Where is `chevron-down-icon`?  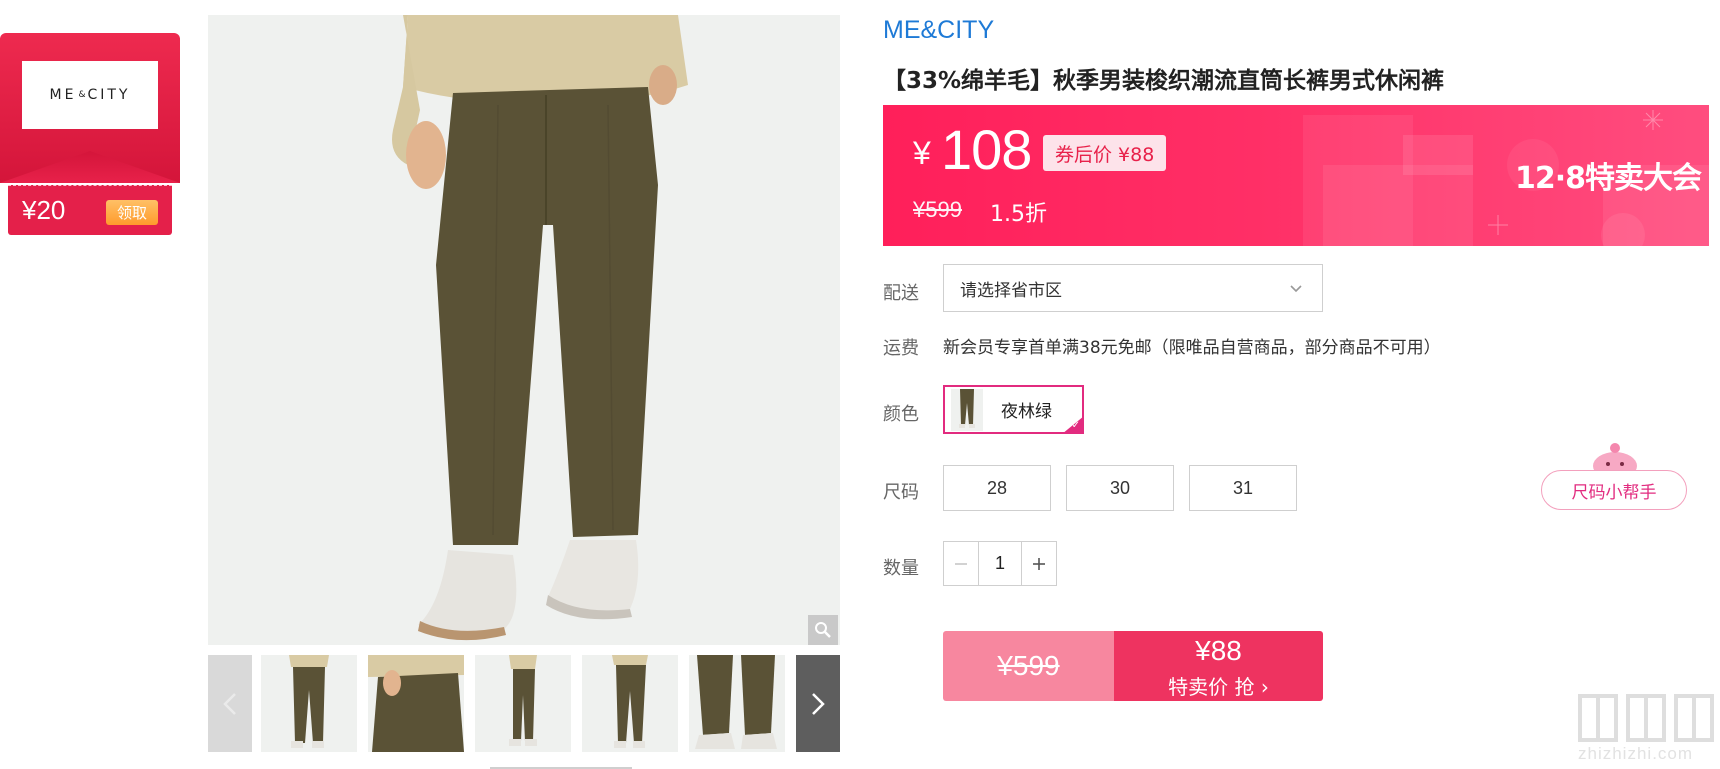
chevron-down-icon is located at coordinates (1296, 289).